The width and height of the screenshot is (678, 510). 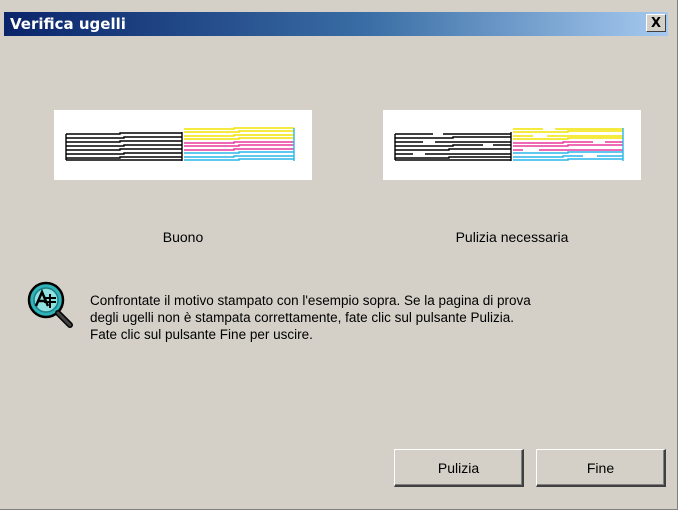 I want to click on bad-black-staircase, so click(x=453, y=146).